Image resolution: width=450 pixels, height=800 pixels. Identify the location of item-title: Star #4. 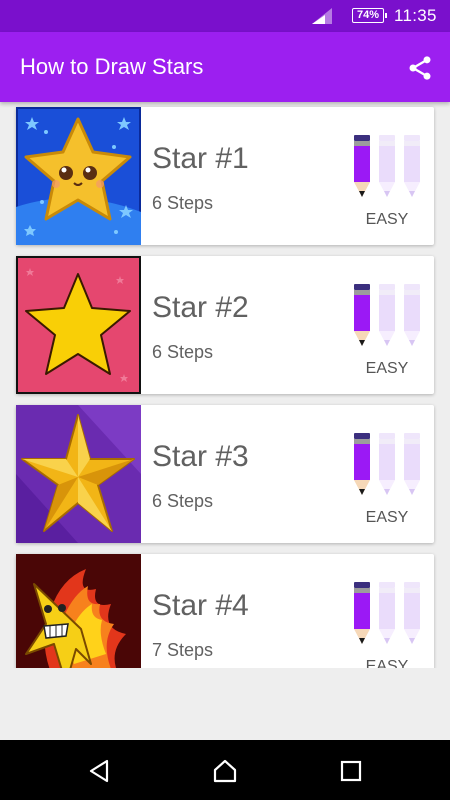
(200, 605).